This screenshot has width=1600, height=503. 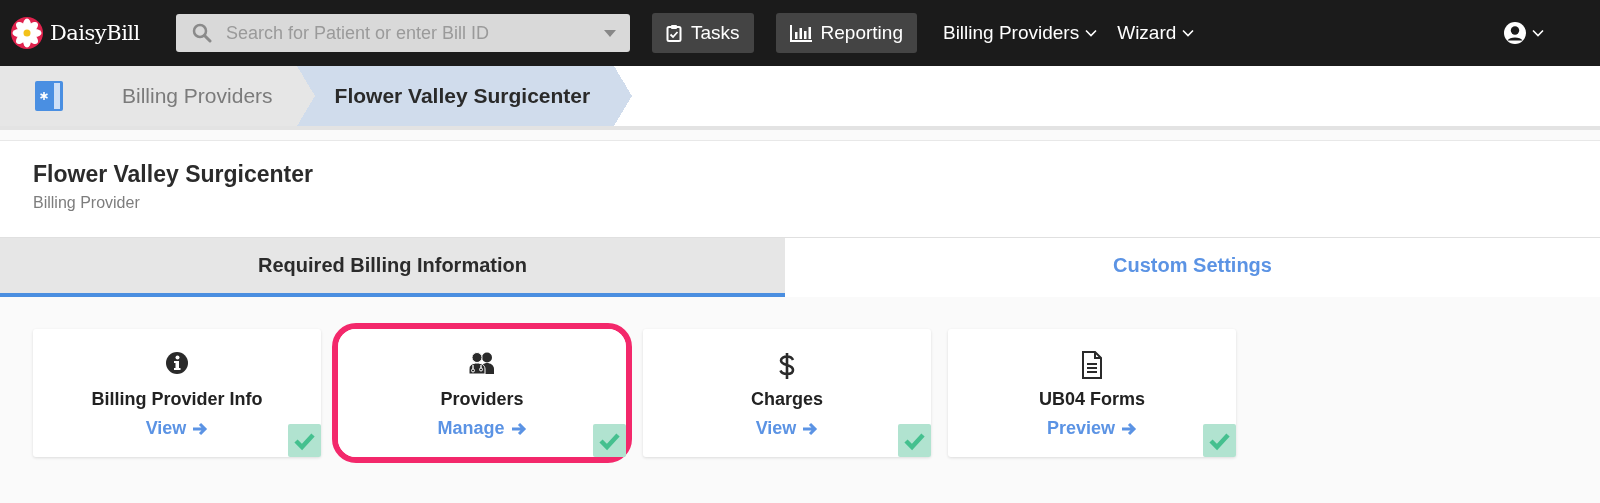 What do you see at coordinates (177, 363) in the screenshot?
I see `info-icon` at bounding box center [177, 363].